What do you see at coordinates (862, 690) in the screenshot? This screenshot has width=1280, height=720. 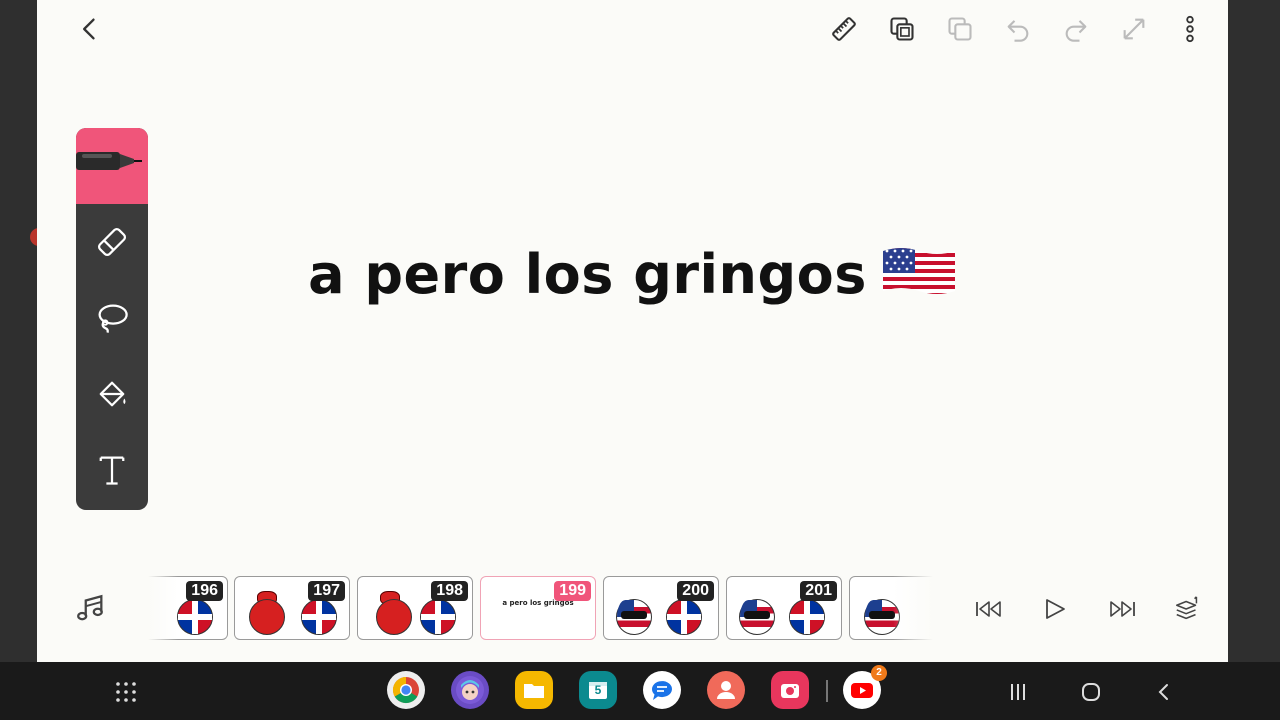 I see `youtube-icon` at bounding box center [862, 690].